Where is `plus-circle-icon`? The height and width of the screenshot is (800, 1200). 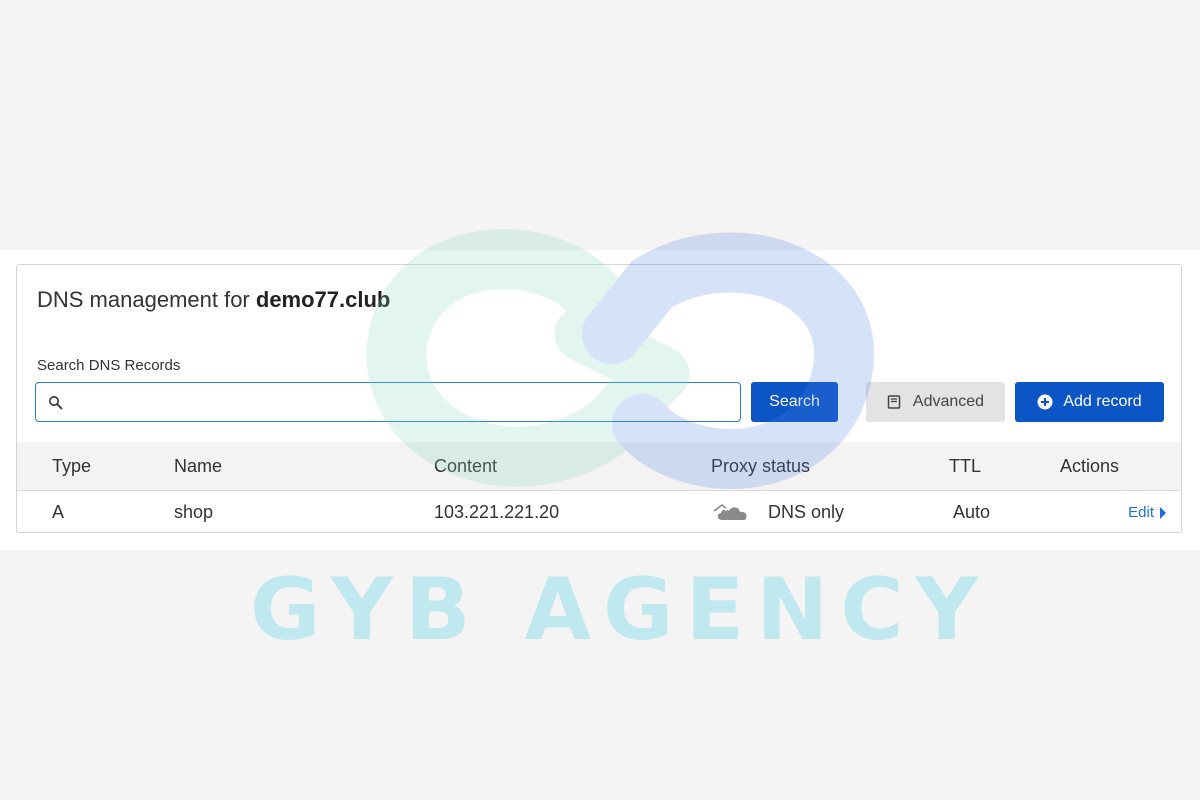 plus-circle-icon is located at coordinates (1045, 402).